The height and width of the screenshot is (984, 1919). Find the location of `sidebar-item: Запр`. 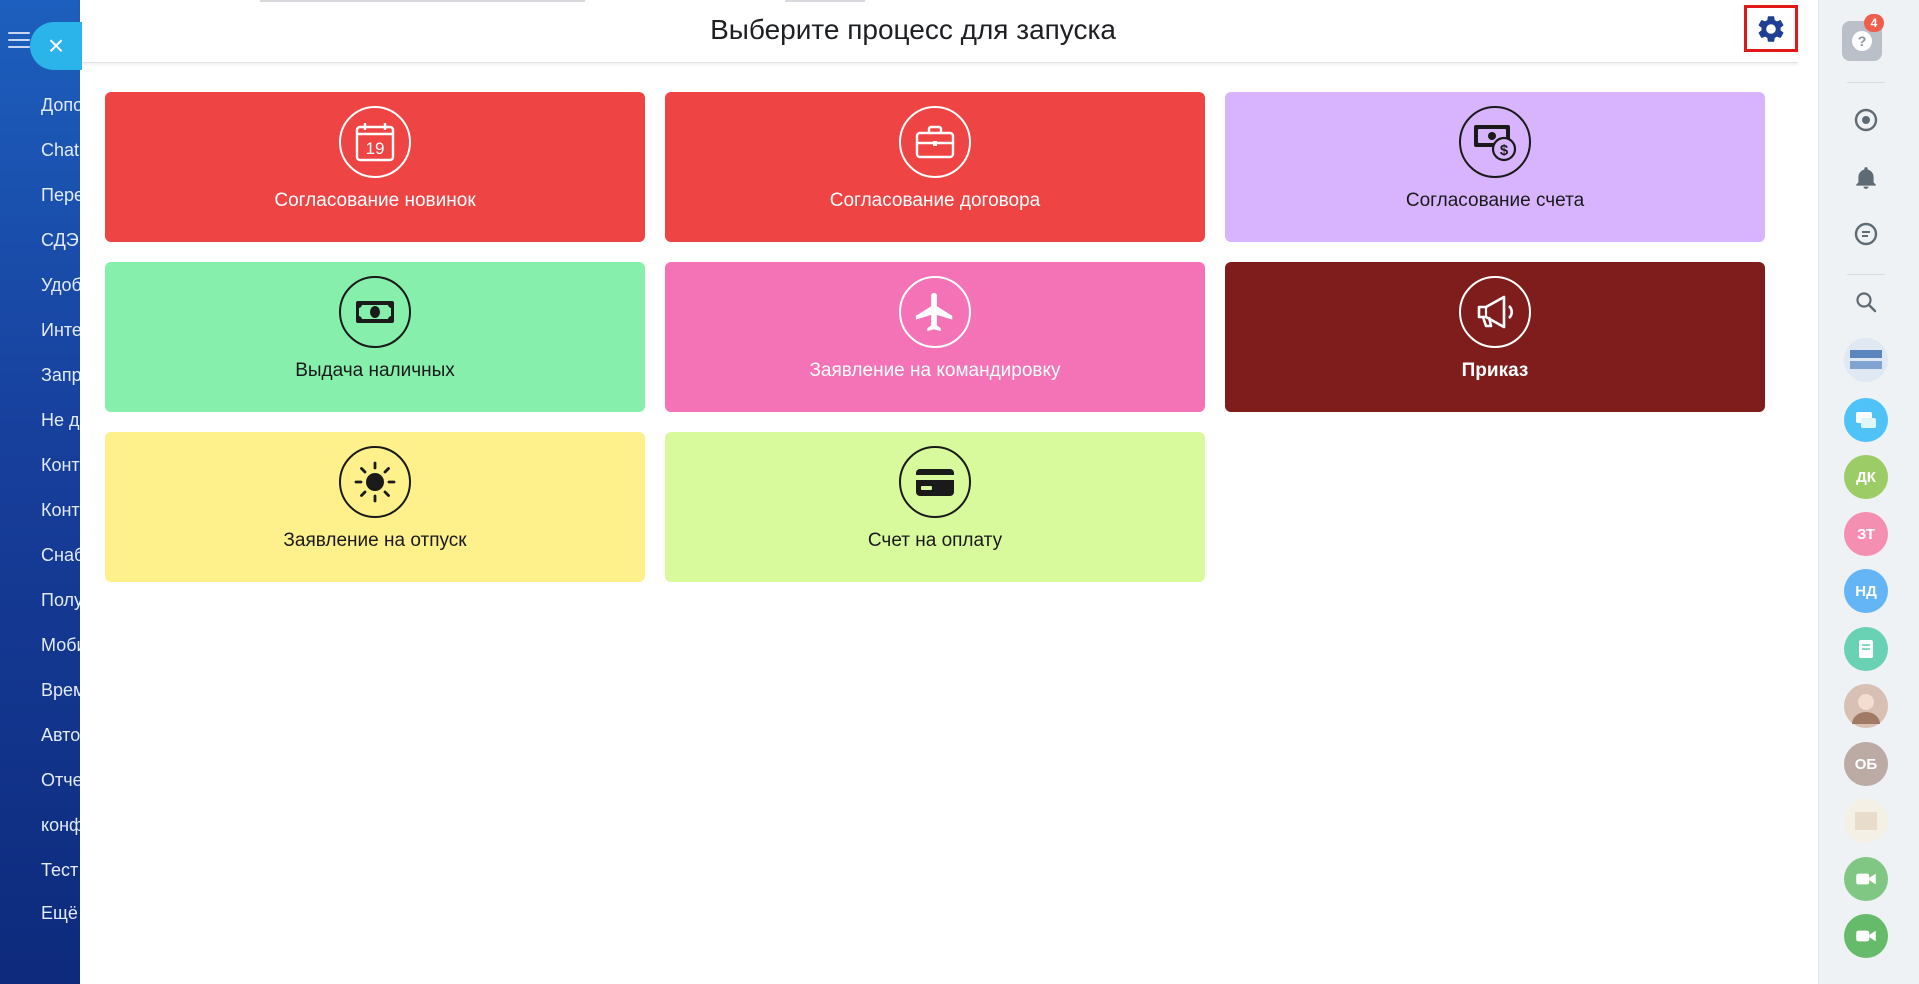

sidebar-item: Запр is located at coordinates (60, 375).